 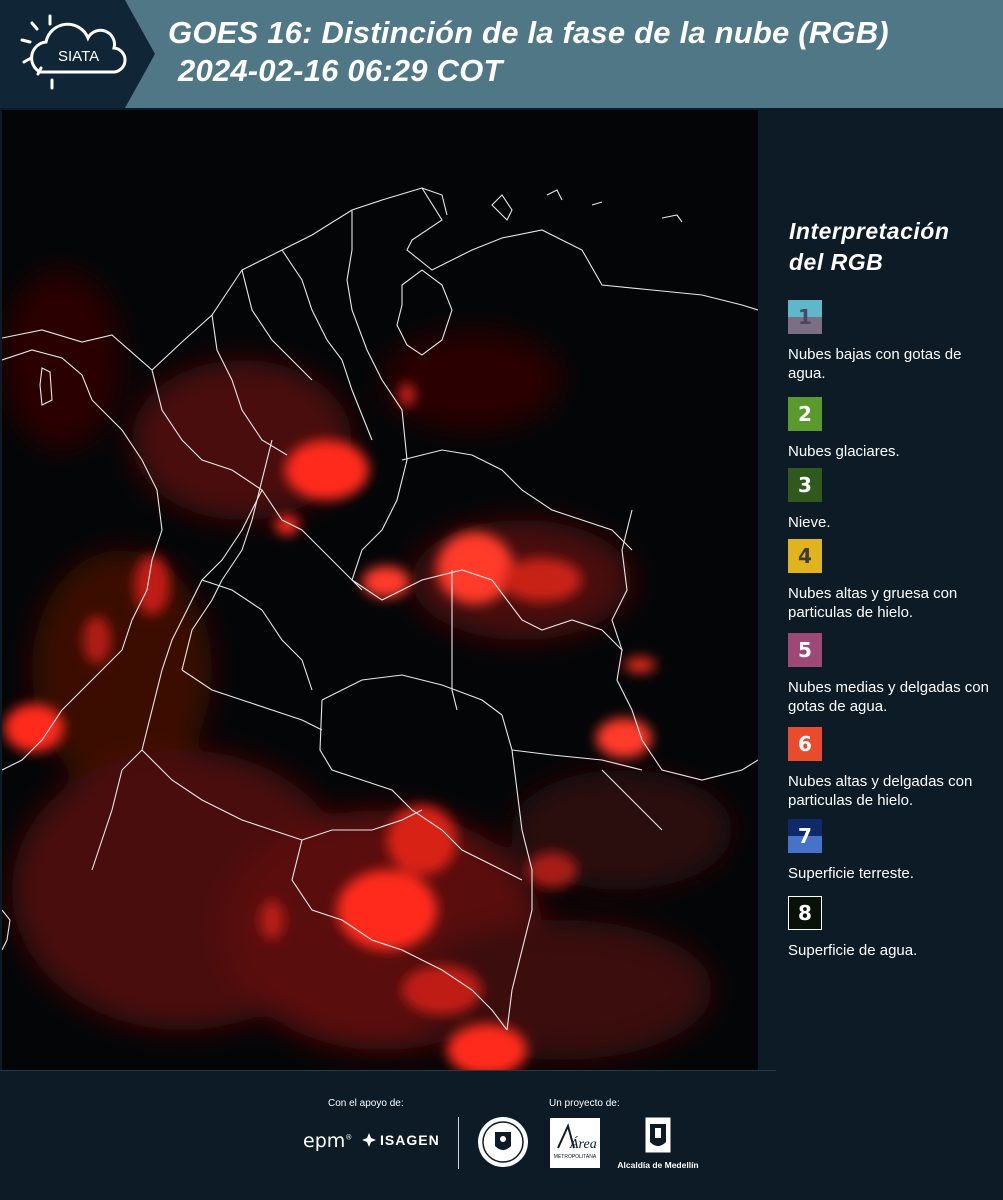 What do you see at coordinates (851, 873) in the screenshot?
I see `legend-label: Superficie terreste.` at bounding box center [851, 873].